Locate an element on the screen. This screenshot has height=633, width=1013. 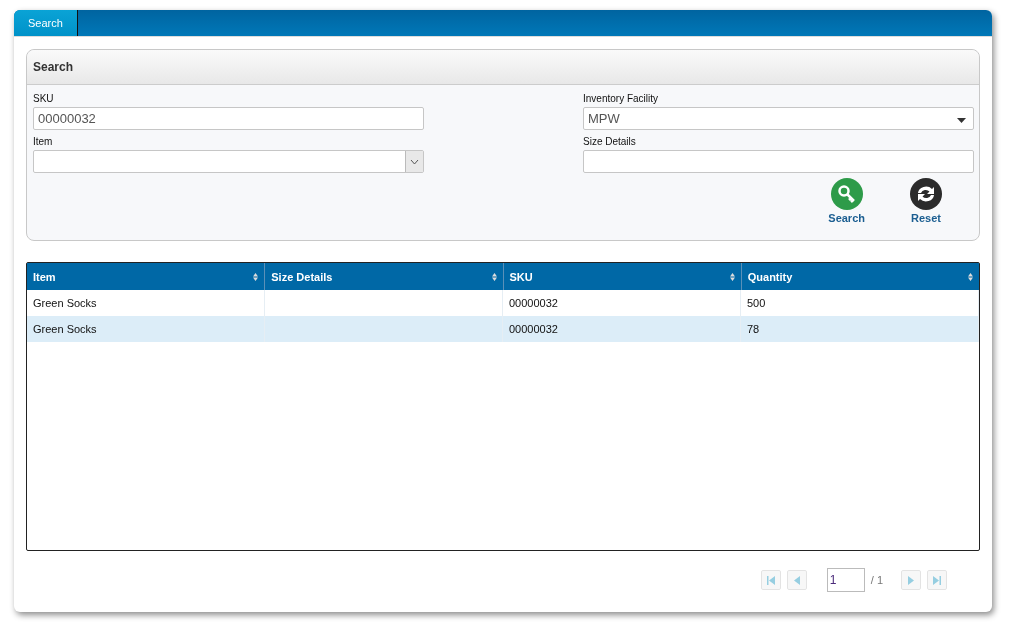
page-total: / 1 is located at coordinates (876, 580).